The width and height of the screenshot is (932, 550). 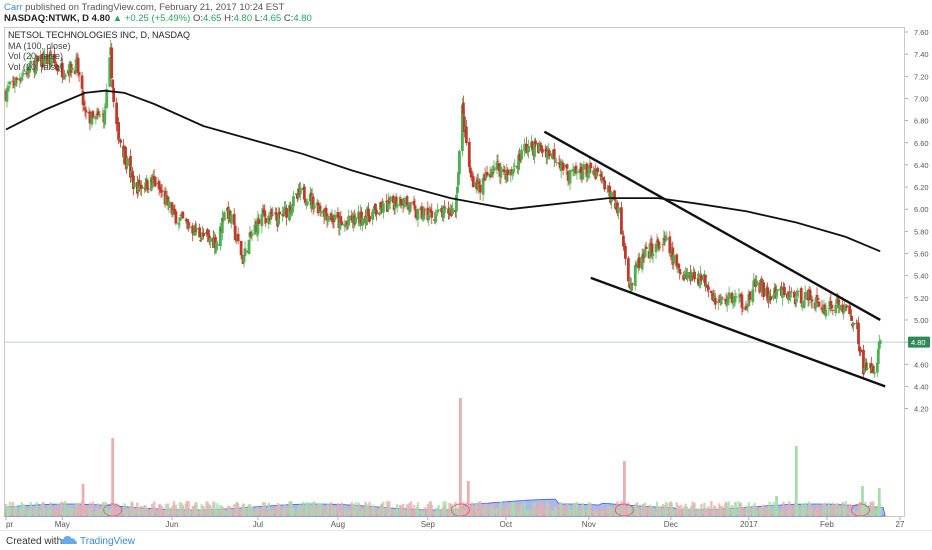 I want to click on x-tick-label: Jul, so click(x=258, y=524).